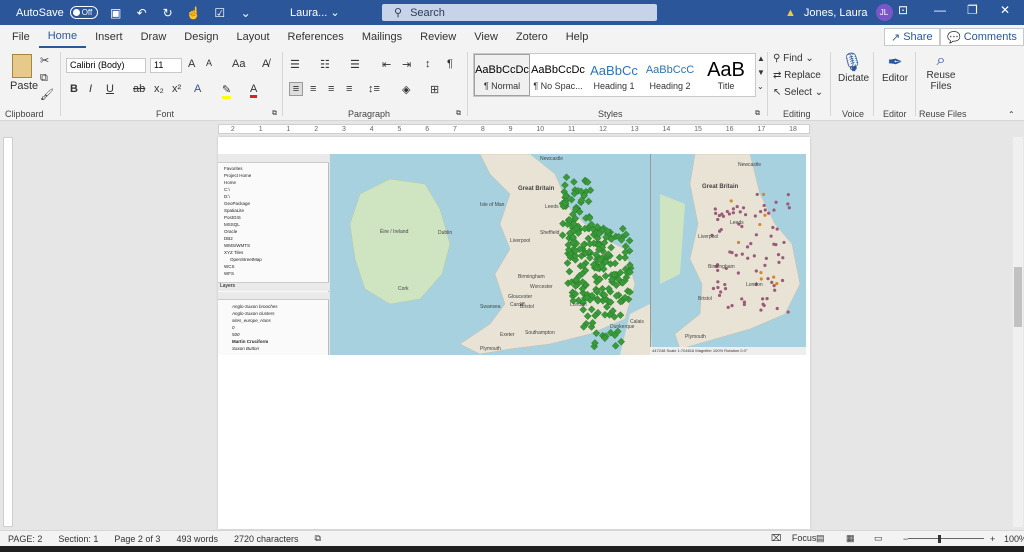 The width and height of the screenshot is (1024, 552). What do you see at coordinates (316, 36) in the screenshot?
I see `tab-references: References` at bounding box center [316, 36].